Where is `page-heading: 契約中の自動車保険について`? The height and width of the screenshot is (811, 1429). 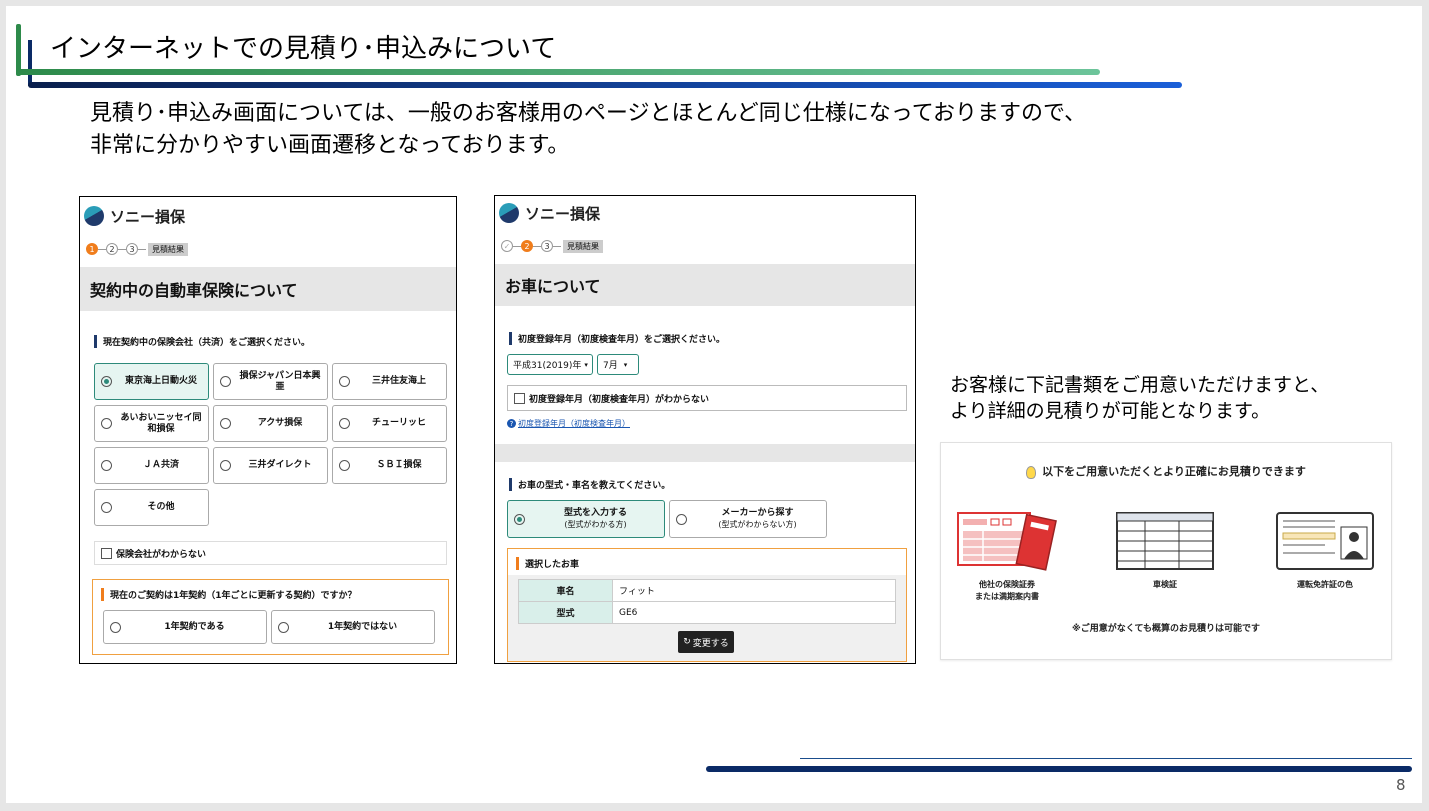 page-heading: 契約中の自動車保険について is located at coordinates (268, 289).